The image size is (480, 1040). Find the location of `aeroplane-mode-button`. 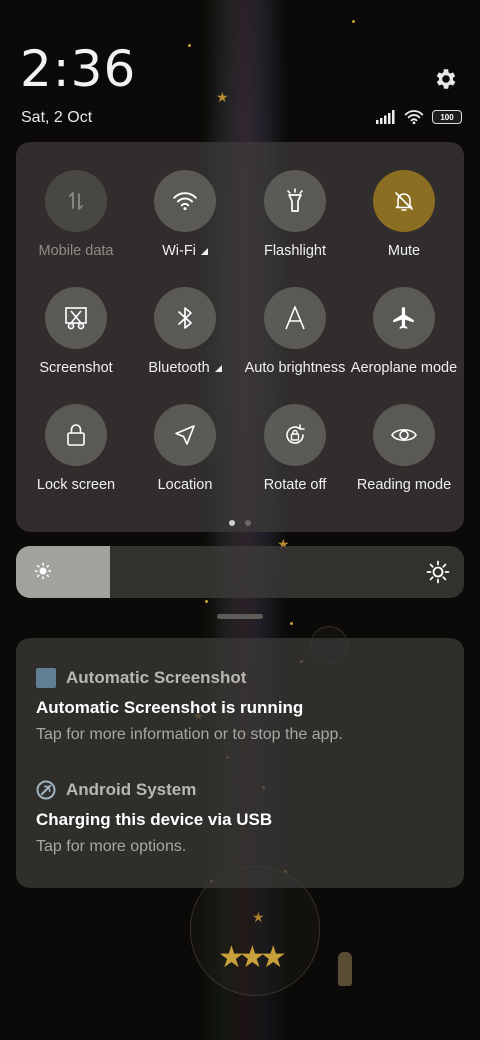

aeroplane-mode-button is located at coordinates (404, 318).